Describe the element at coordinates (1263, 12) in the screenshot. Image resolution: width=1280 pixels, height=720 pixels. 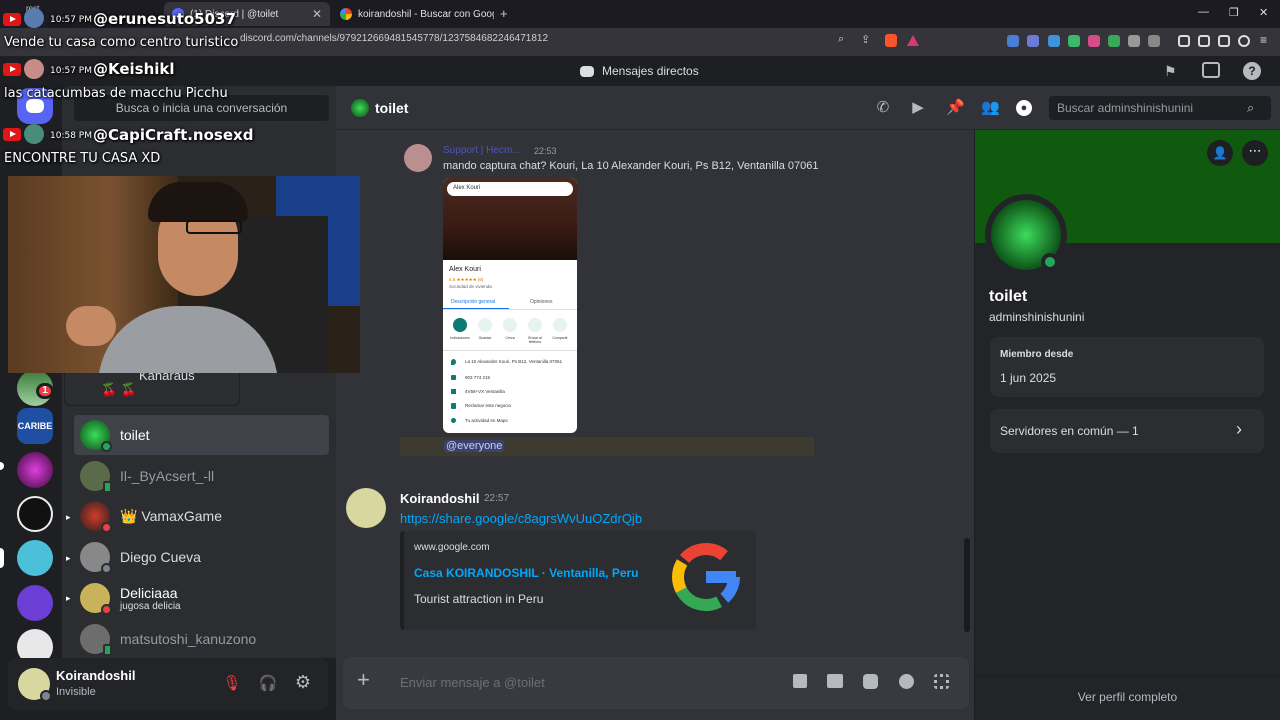
I see `close-window-icon: ✕` at that location.